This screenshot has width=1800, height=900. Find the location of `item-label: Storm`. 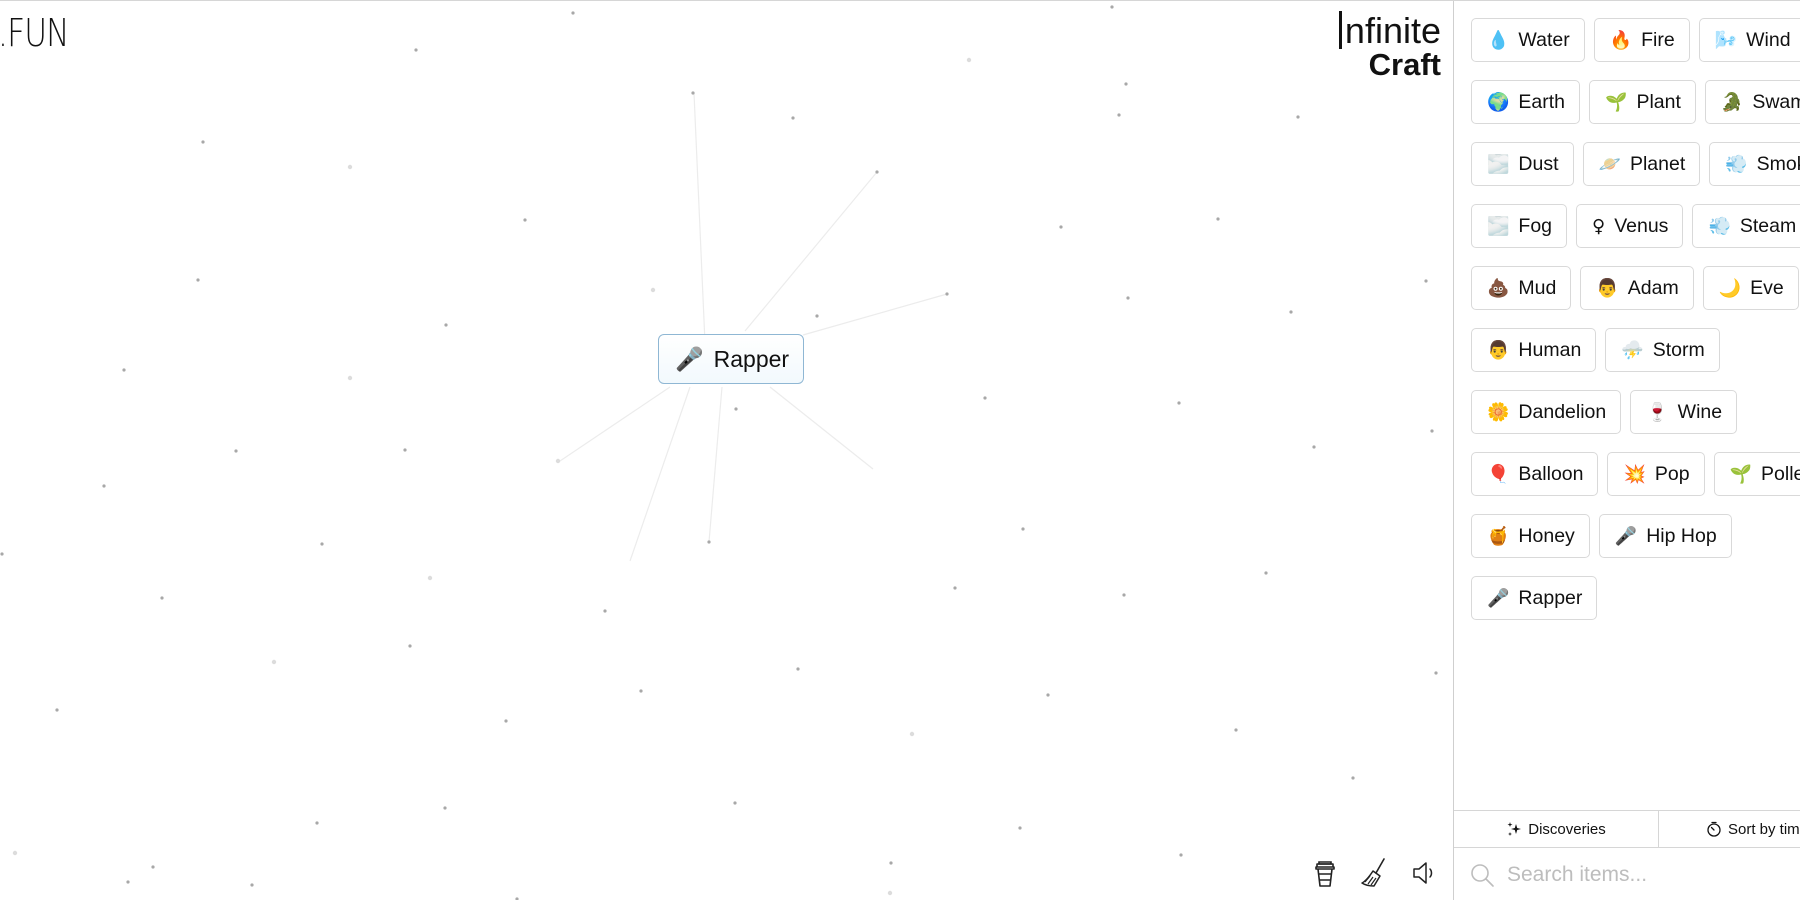

item-label: Storm is located at coordinates (1678, 349).